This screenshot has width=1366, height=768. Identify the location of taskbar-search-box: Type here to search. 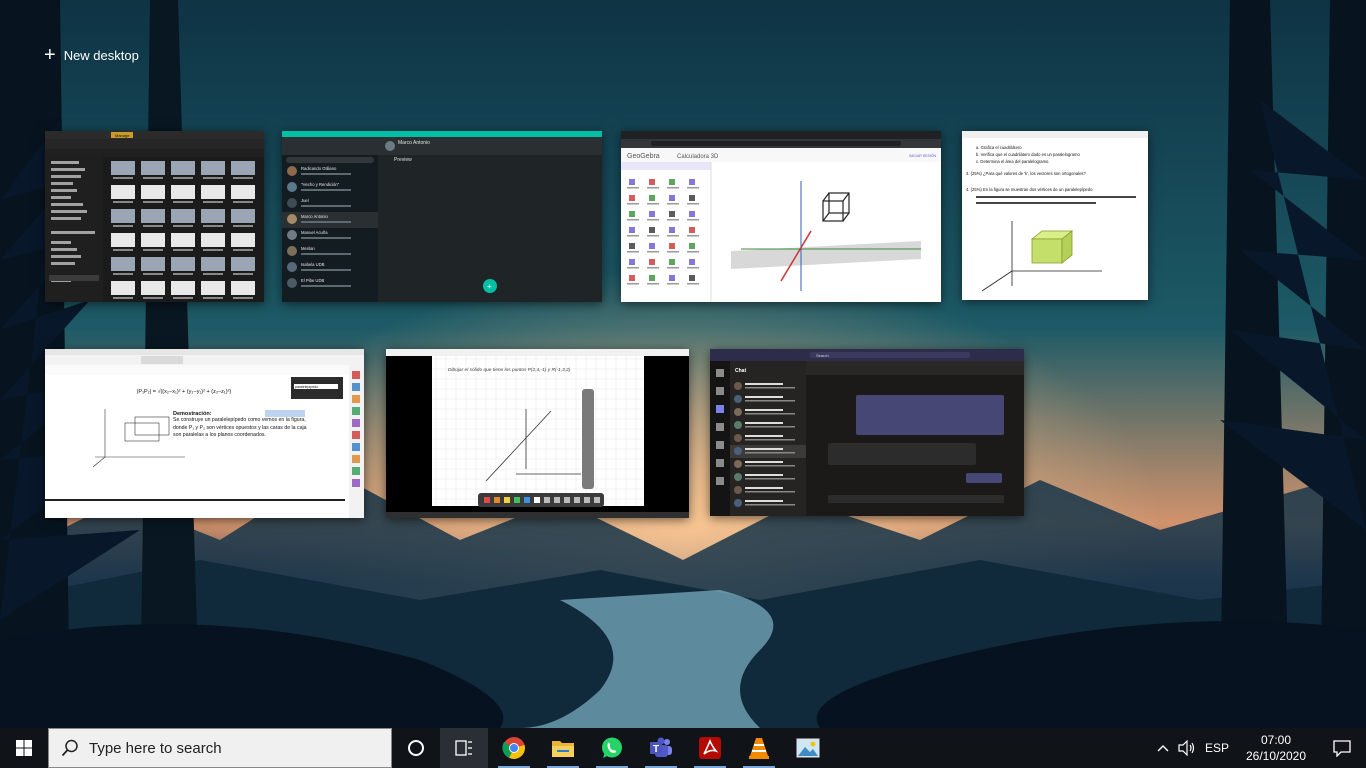
(220, 748).